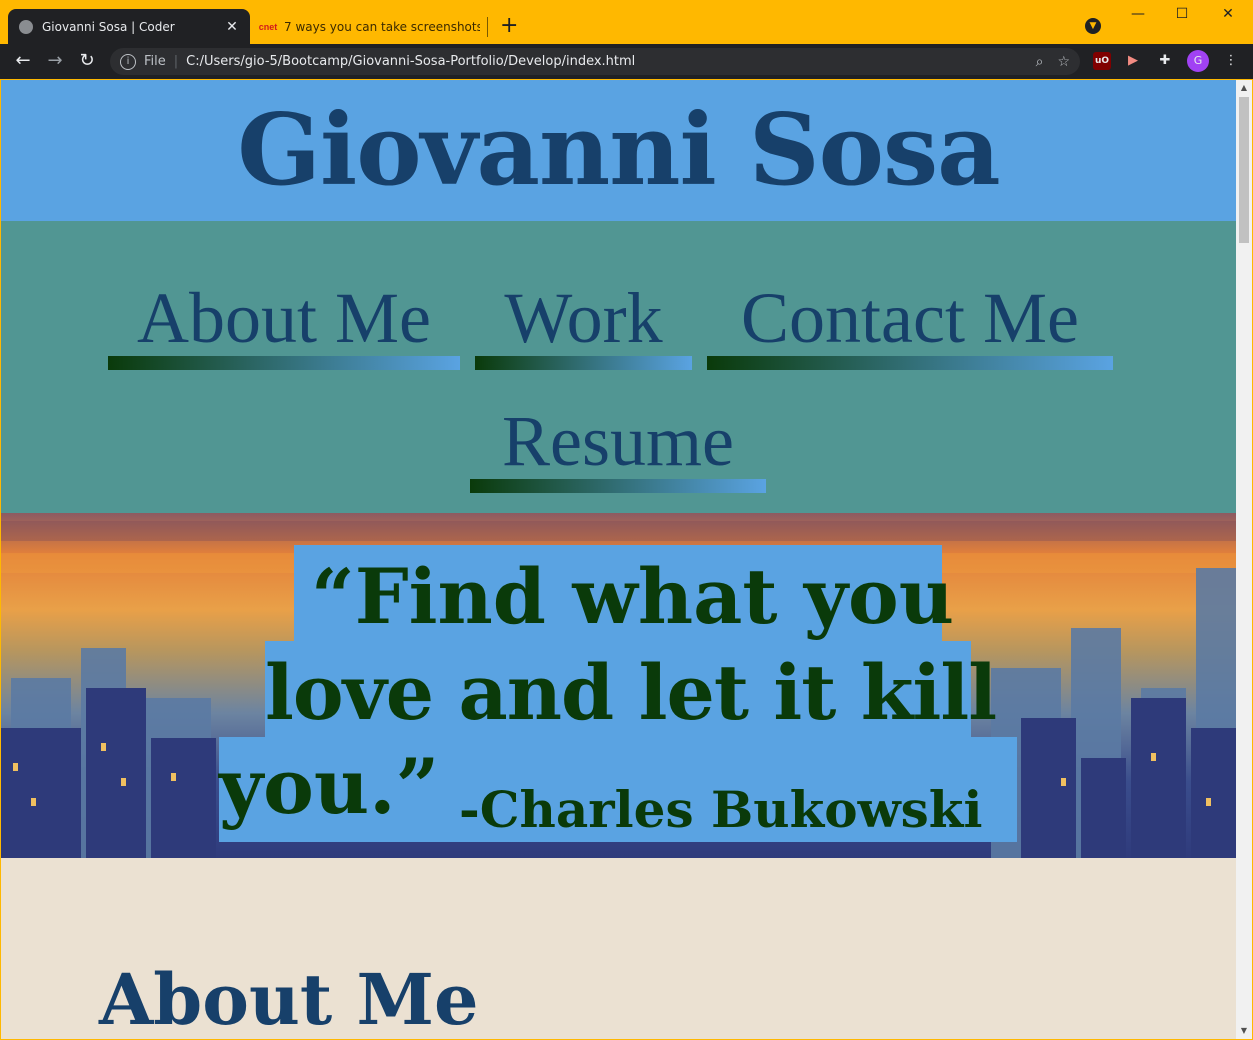 This screenshot has width=1253, height=1040. I want to click on scrollbar-thumb, so click(1244, 170).